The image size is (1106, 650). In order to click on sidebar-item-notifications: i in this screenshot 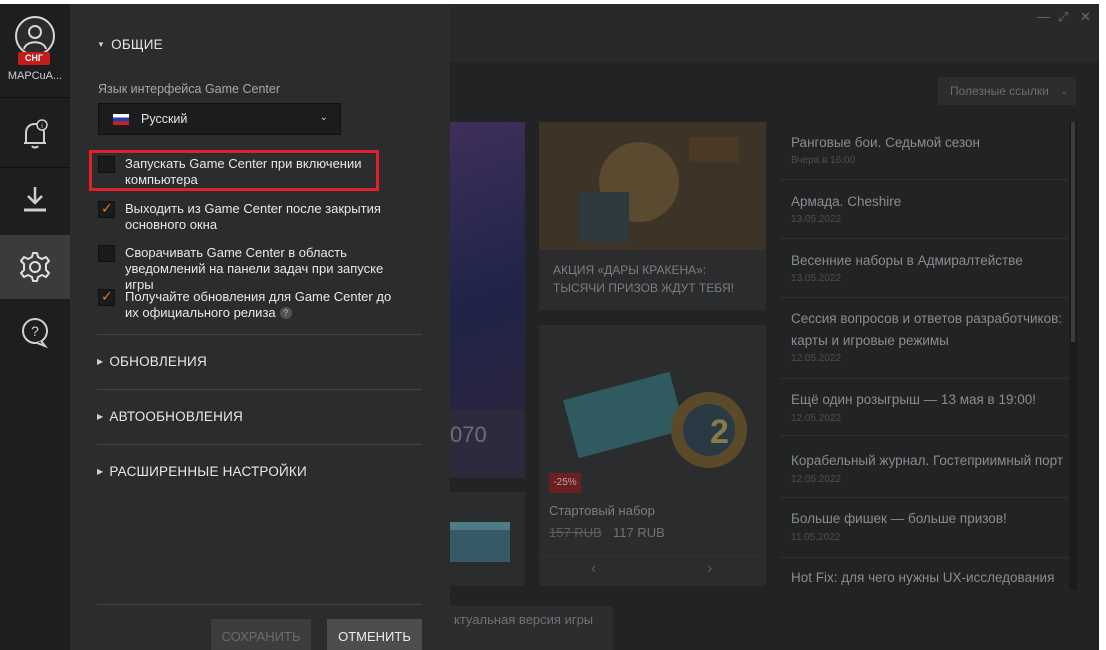, I will do `click(35, 134)`.